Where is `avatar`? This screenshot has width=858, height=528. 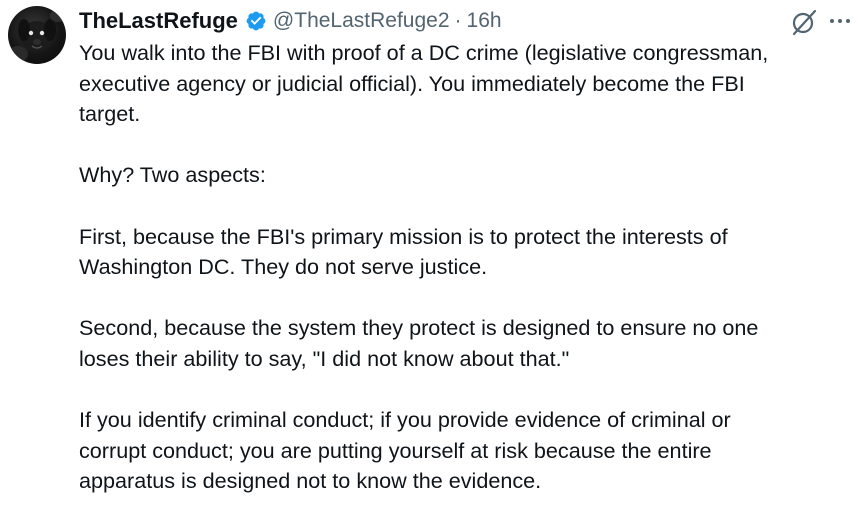 avatar is located at coordinates (37, 35).